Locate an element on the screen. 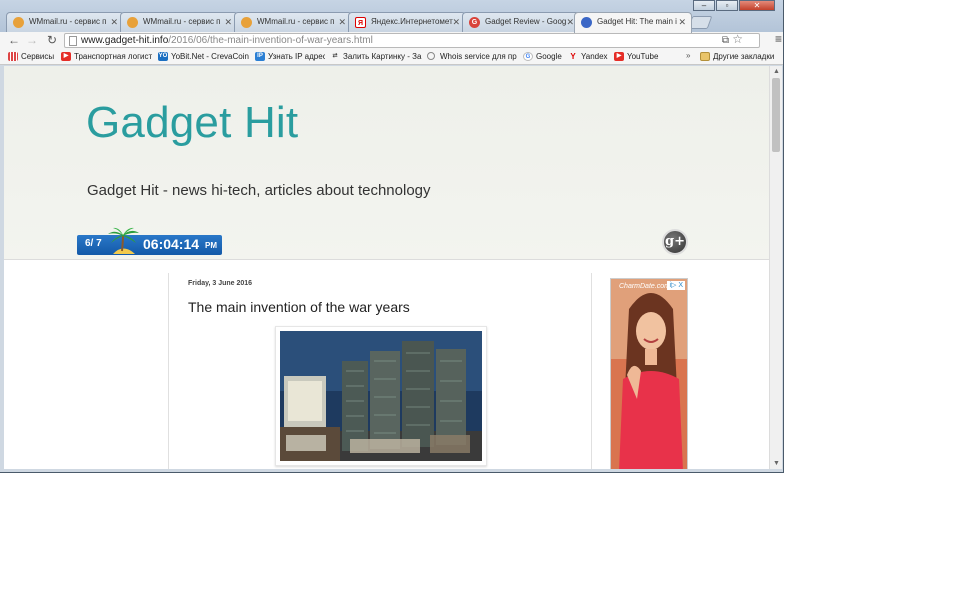 This screenshot has width=979, height=591. google-icon: G is located at coordinates (528, 56).